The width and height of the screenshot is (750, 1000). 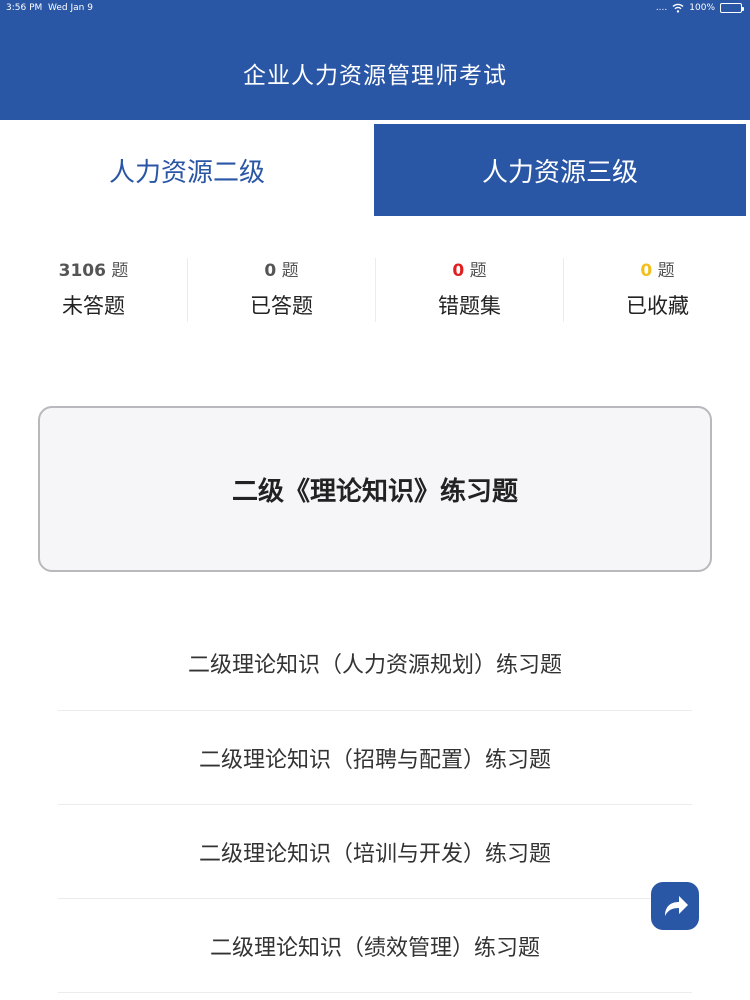 I want to click on wrong-unit: 题, so click(x=478, y=271).